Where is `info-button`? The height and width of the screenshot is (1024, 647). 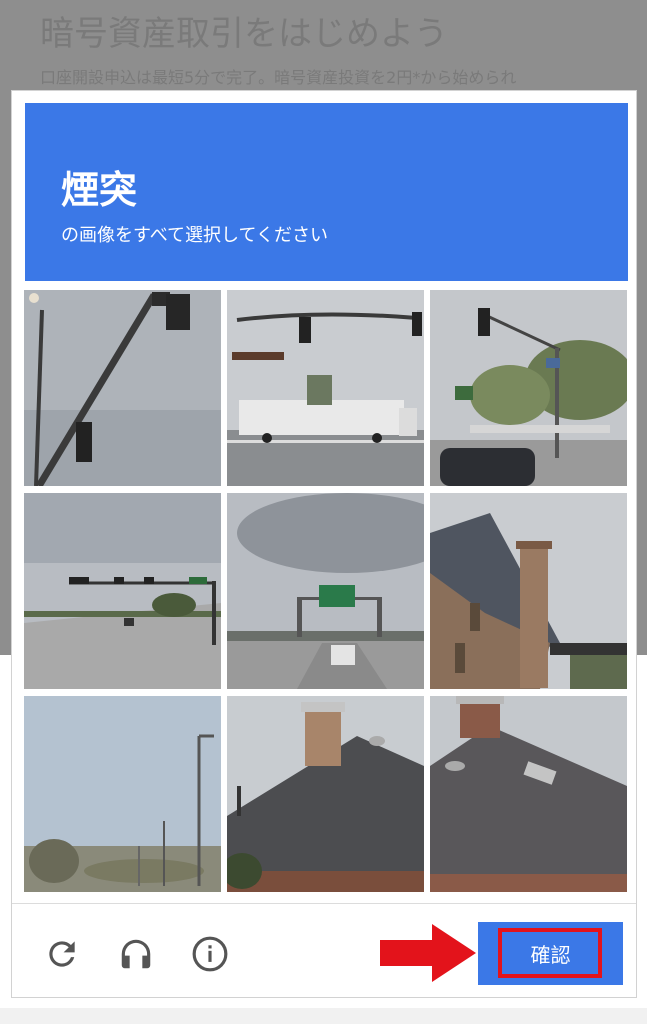 info-button is located at coordinates (210, 954).